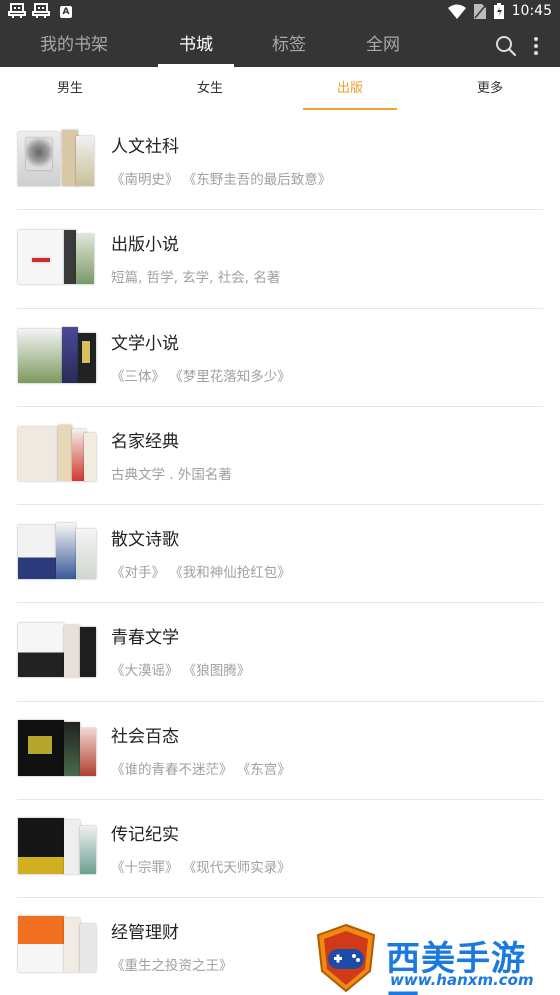  Describe the element at coordinates (145, 638) in the screenshot. I see `category-title: 青春文学` at that location.